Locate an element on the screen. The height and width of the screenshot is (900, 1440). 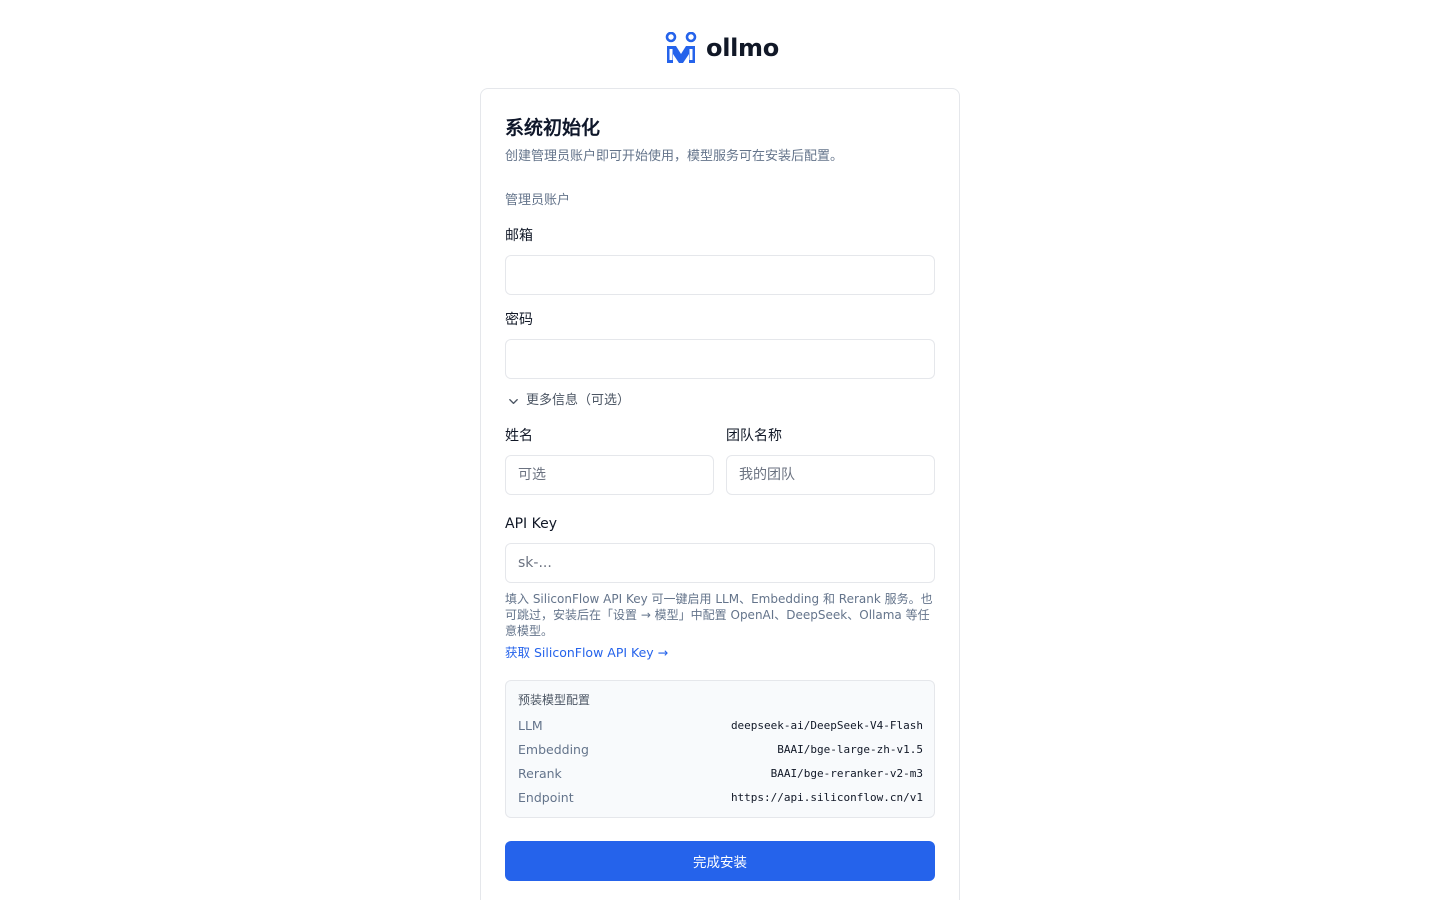
preset-value: BAAI/bge-reranker-v2-m3 is located at coordinates (846, 773).